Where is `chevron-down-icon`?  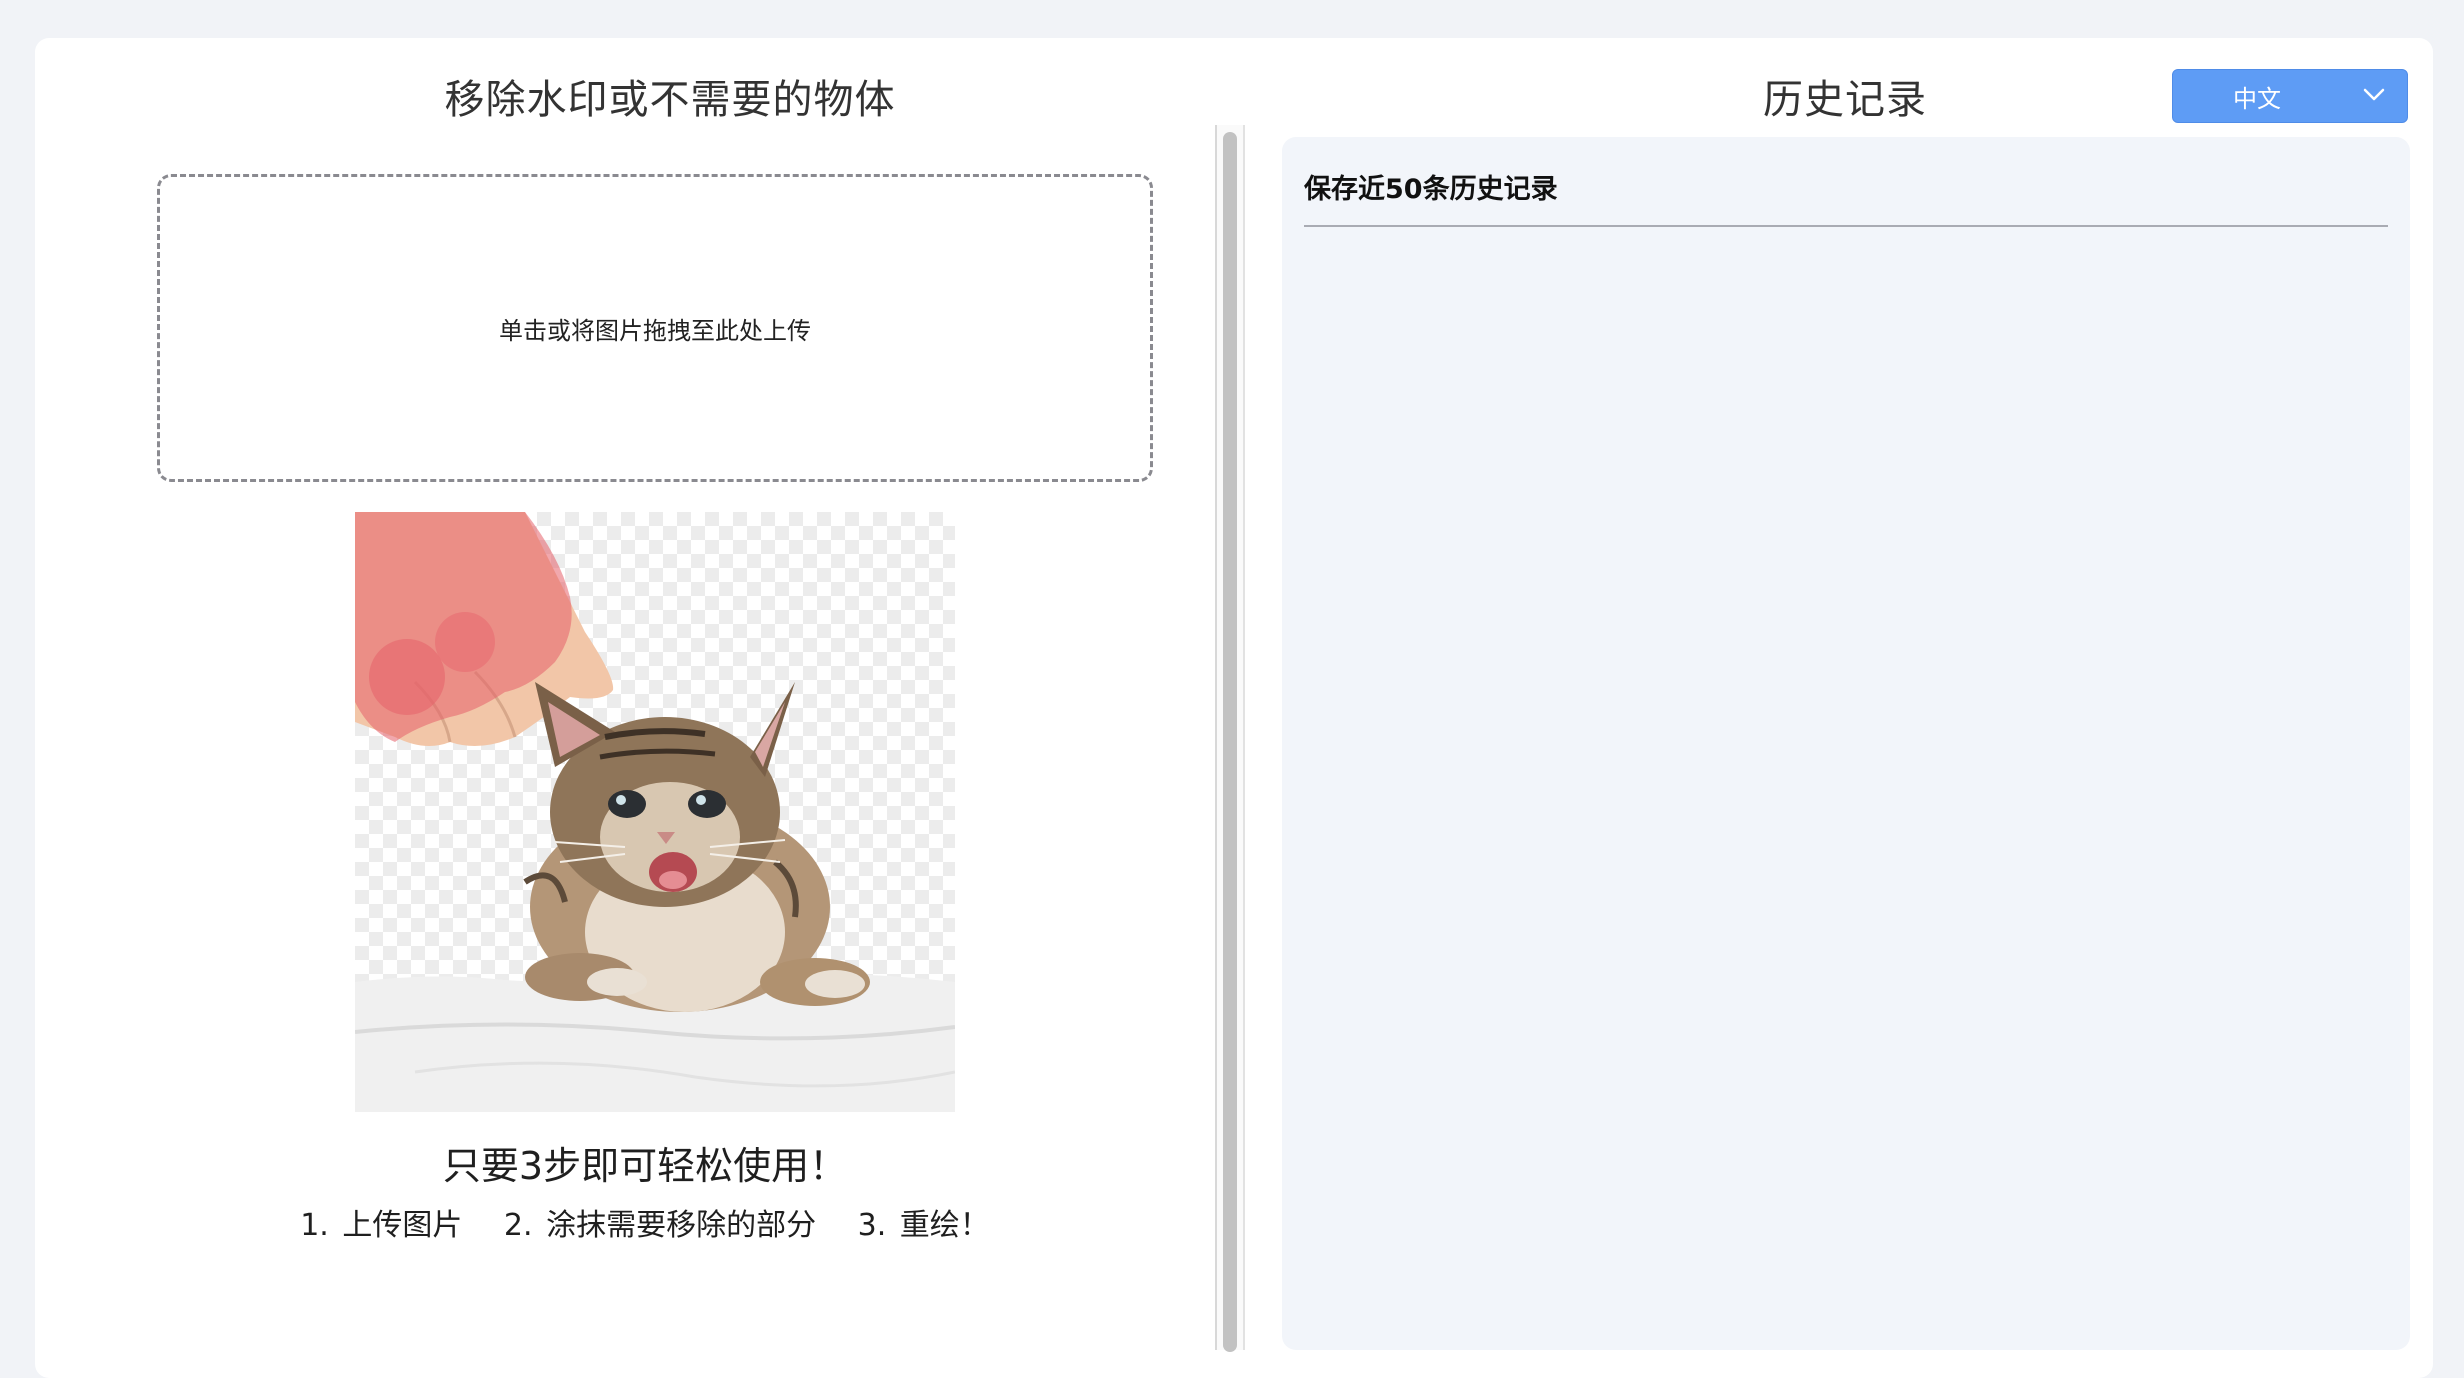 chevron-down-icon is located at coordinates (2374, 94).